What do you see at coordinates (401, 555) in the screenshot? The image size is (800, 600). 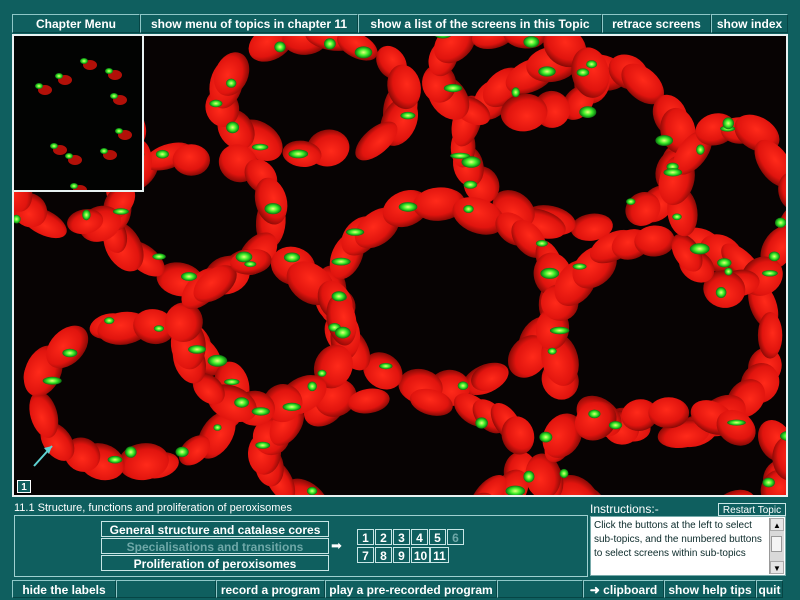 I see `screen-button-9: 9` at bounding box center [401, 555].